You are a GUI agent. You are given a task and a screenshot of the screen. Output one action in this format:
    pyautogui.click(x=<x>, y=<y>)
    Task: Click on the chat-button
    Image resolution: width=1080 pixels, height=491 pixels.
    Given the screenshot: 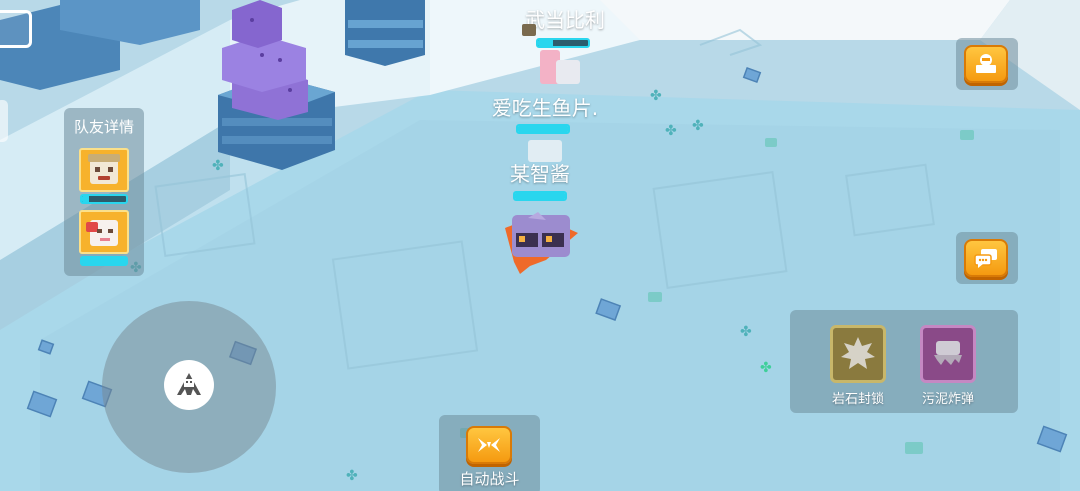 What is the action you would take?
    pyautogui.click(x=986, y=258)
    